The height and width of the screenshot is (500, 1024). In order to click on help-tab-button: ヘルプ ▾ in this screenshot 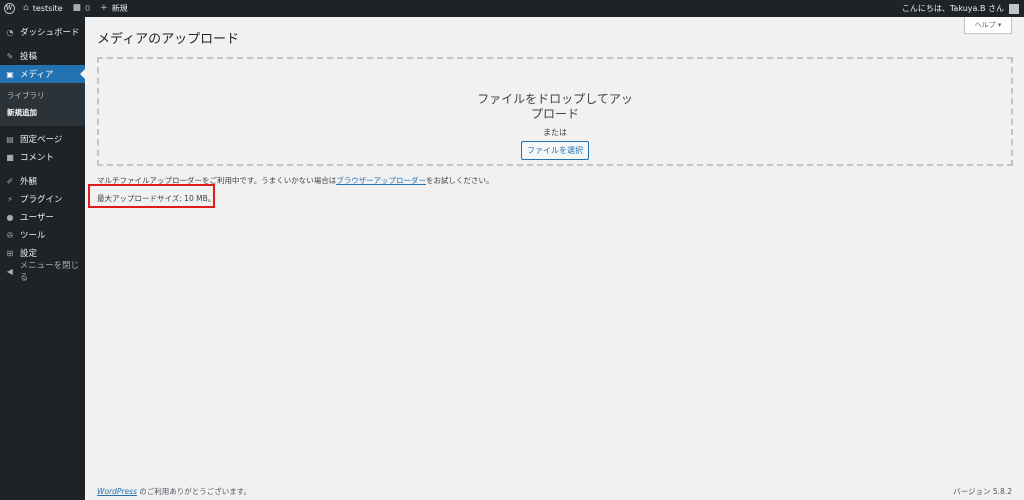, I will do `click(988, 25)`.